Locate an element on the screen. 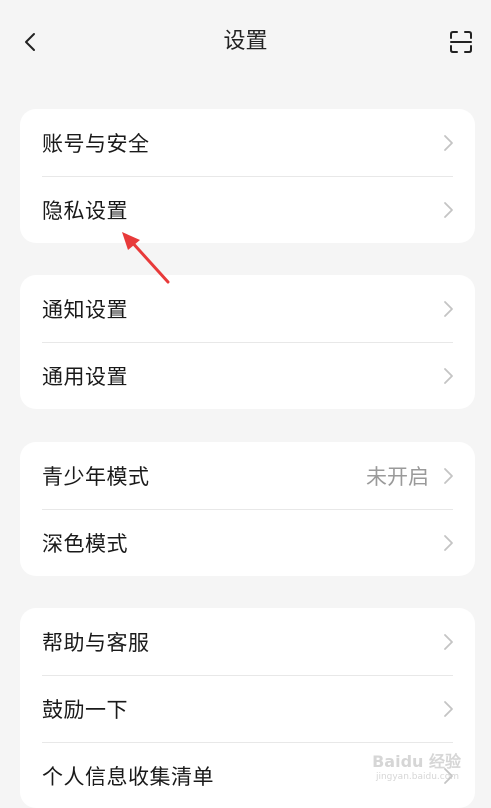 Image resolution: width=491 pixels, height=808 pixels. settings-item-label: 账号与安全 is located at coordinates (96, 143).